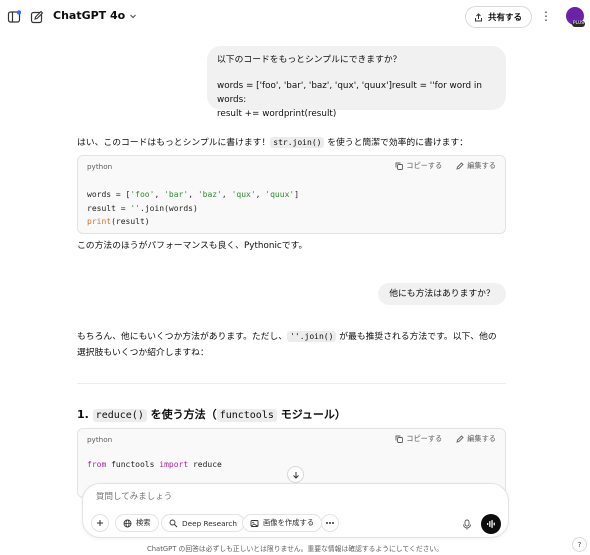 This screenshot has height=555, width=590. Describe the element at coordinates (142, 194) in the screenshot. I see `string-token: 'foo'` at that location.